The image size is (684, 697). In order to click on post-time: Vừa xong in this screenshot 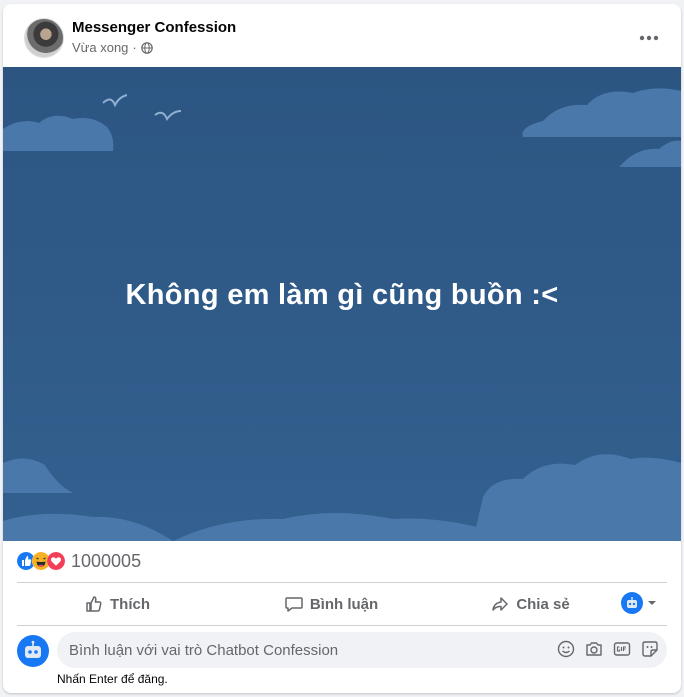, I will do `click(100, 47)`.